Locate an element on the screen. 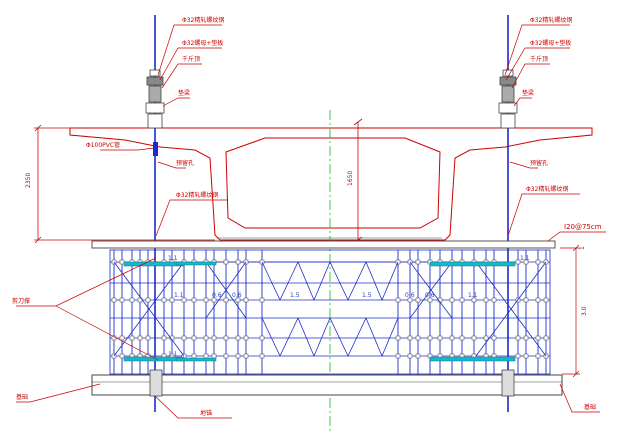 Image resolution: width=620 pixels, height=435 pixels. pier-label-mid-l1: 1.1 is located at coordinates (179, 295).